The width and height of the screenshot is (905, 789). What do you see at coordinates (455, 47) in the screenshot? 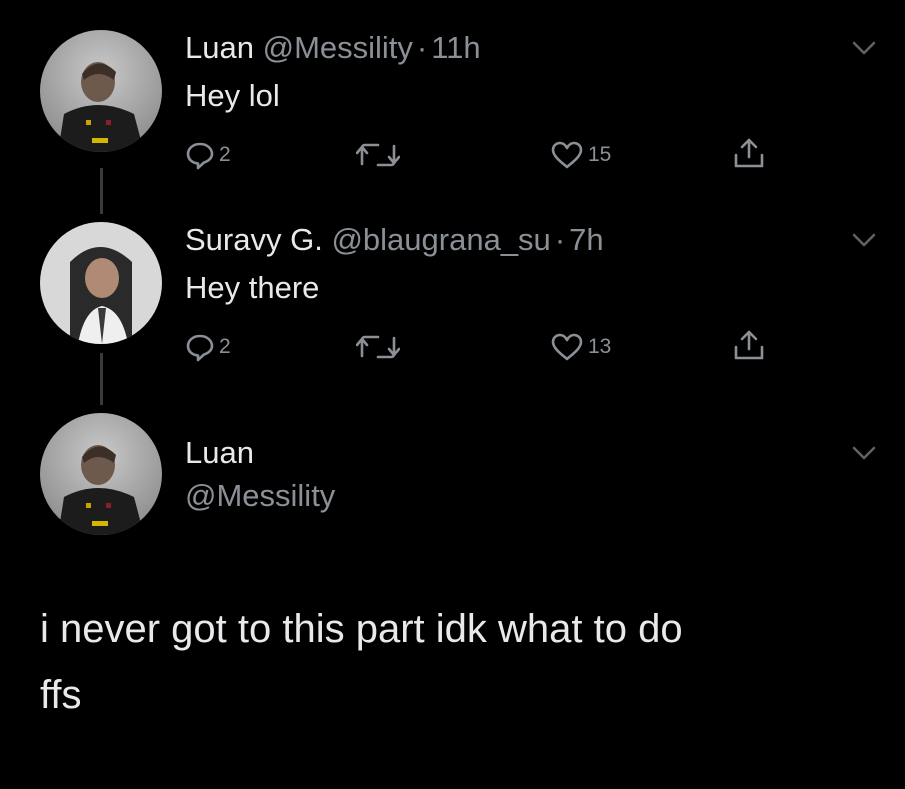
I see `timestamp: 11h` at bounding box center [455, 47].